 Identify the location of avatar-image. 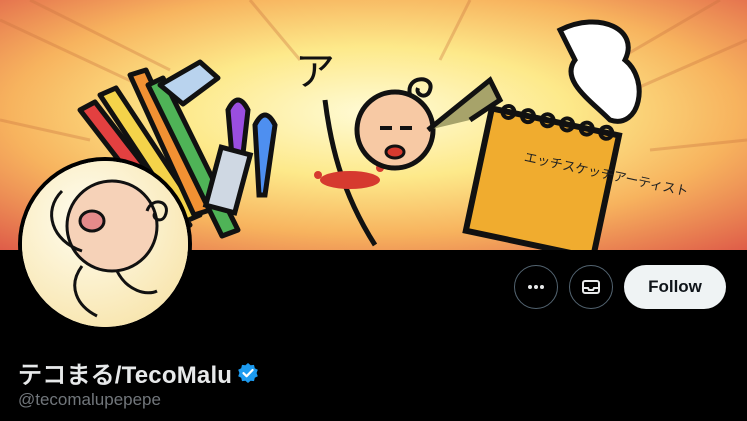
(105, 244).